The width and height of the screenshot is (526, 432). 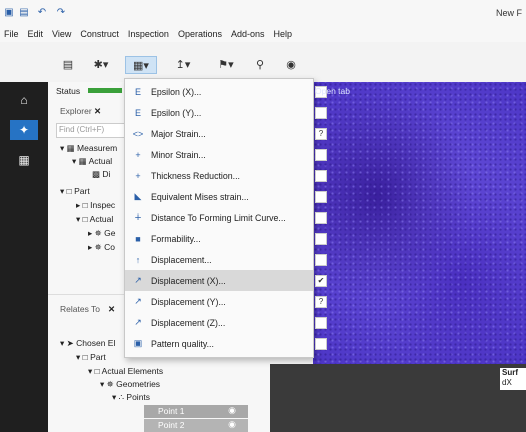 What do you see at coordinates (11, 34) in the screenshot?
I see `menu-file: File` at bounding box center [11, 34].